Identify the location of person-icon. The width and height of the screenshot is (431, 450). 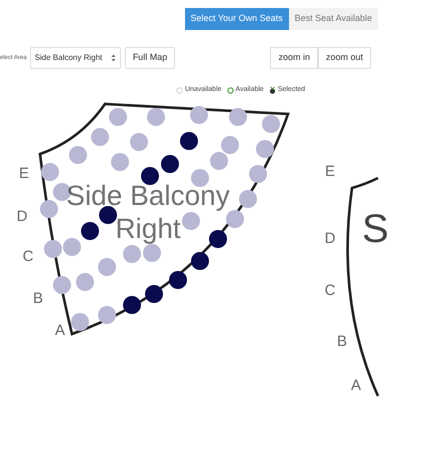
(272, 90).